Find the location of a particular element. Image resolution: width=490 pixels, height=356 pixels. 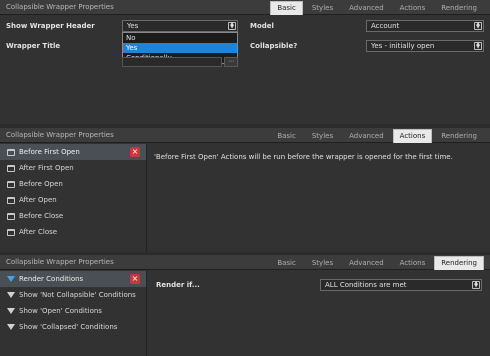

wrapper-title-input is located at coordinates (172, 62).